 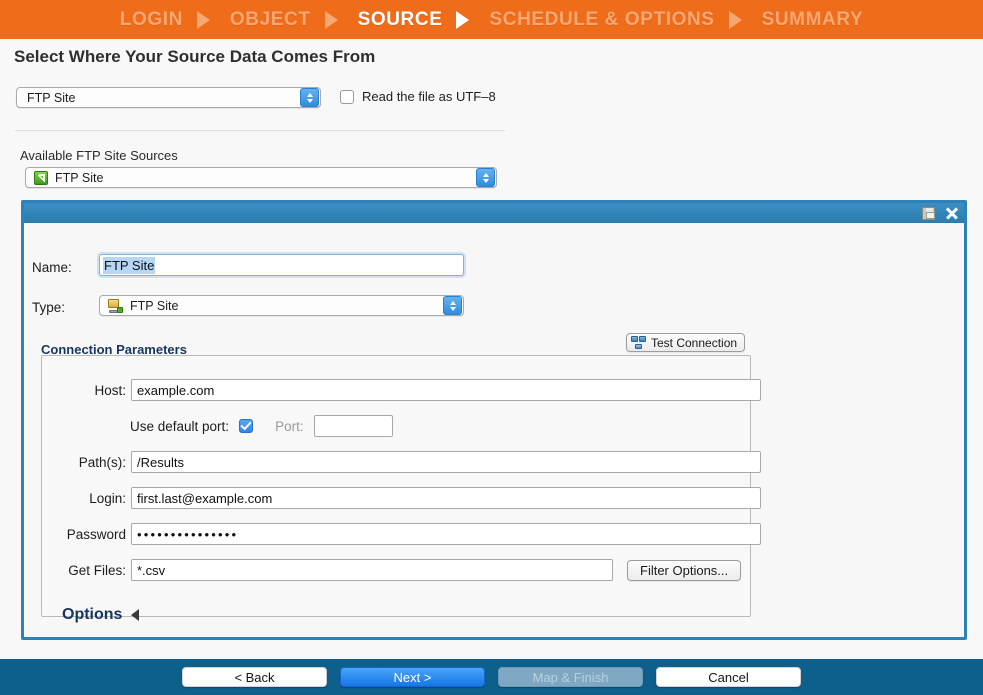 I want to click on caret-left-icon, so click(x=135, y=615).